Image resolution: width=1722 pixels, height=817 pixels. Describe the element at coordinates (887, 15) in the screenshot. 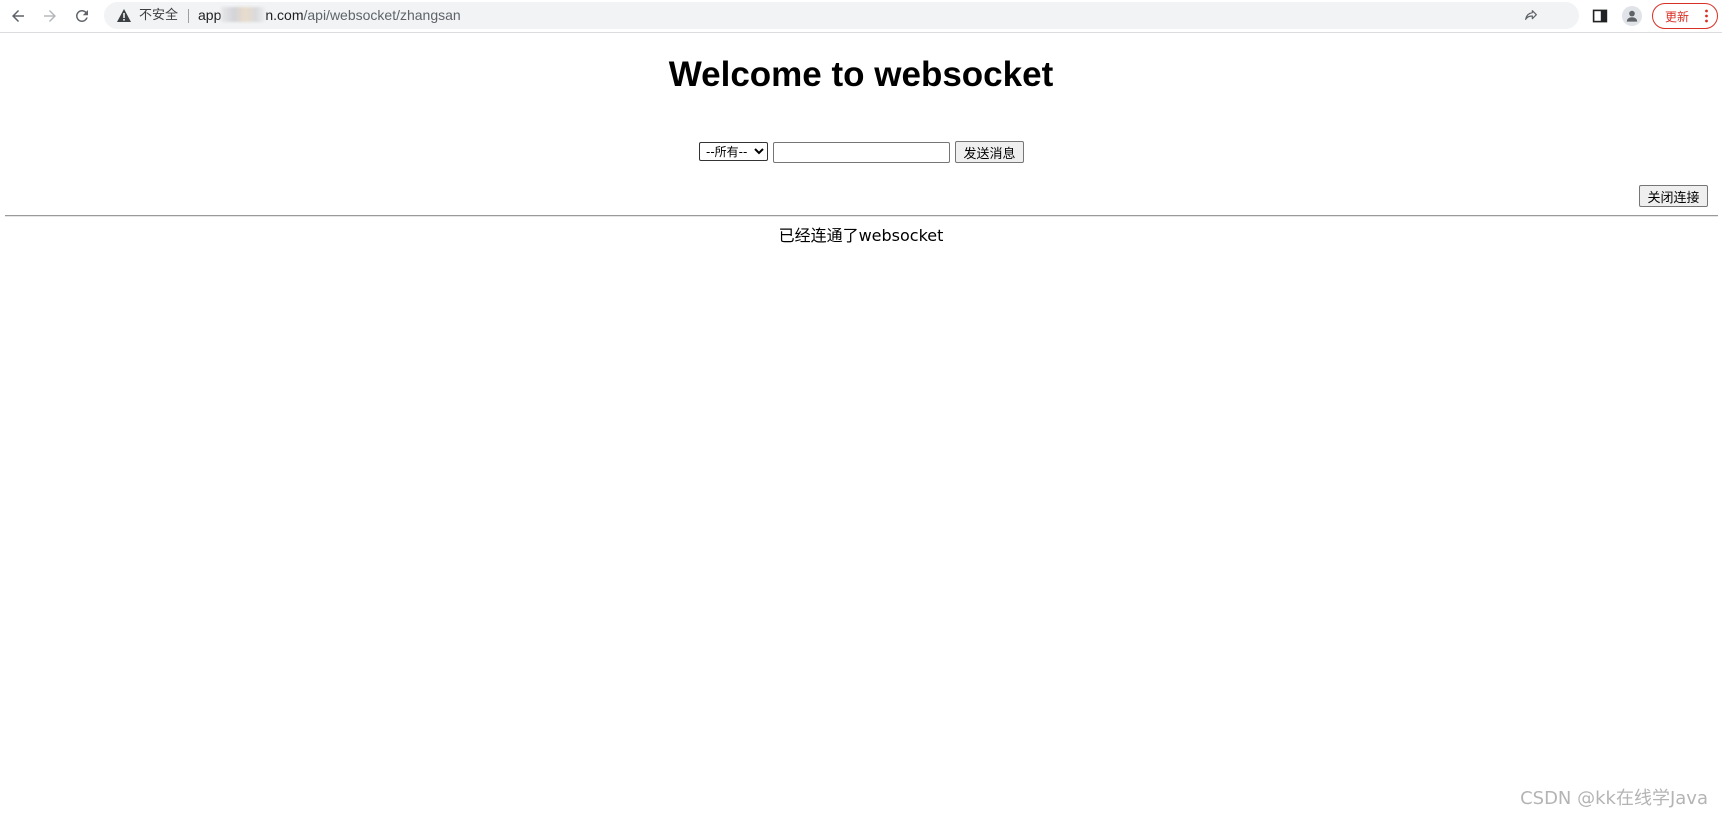

I see `address-bar: 不安全 app n.com/api/websocket/zhangsan` at that location.